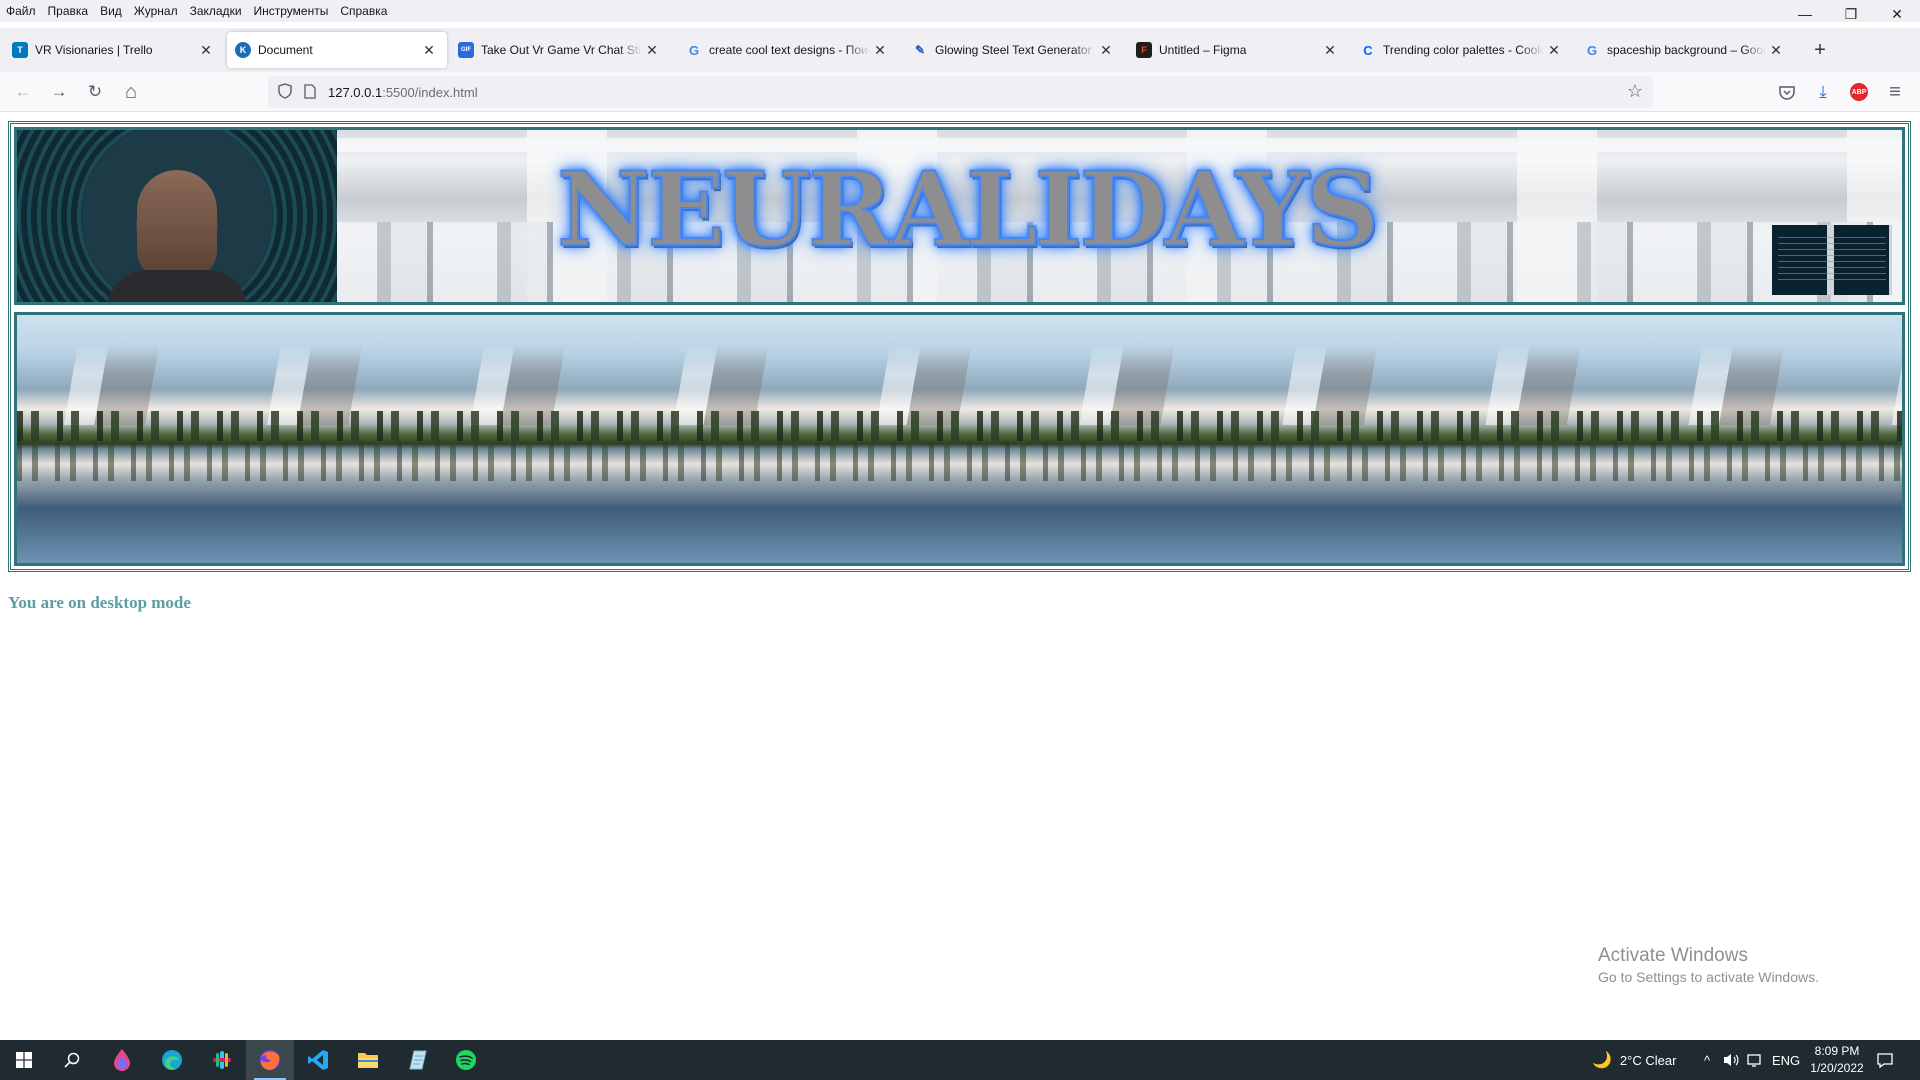 Image resolution: width=1920 pixels, height=1080 pixels. Describe the element at coordinates (243, 50) in the screenshot. I see `vscode-live-server-icon: K` at that location.